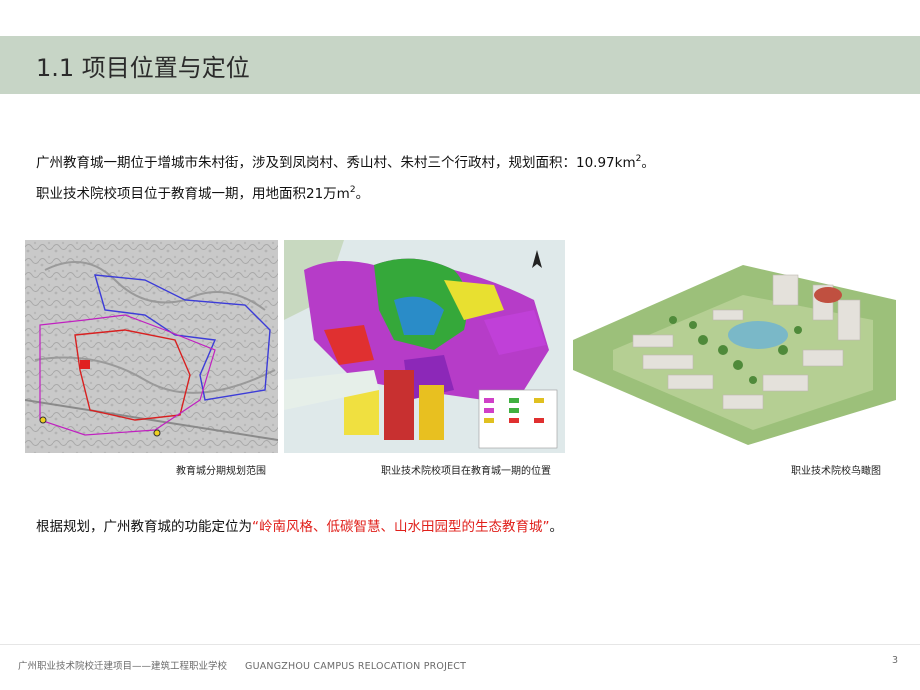 The width and height of the screenshot is (920, 690). Describe the element at coordinates (193, 194) in the screenshot. I see `intro-line-2-text: 职业技术院校项目位于教育城一期，用地面积21万m` at that location.